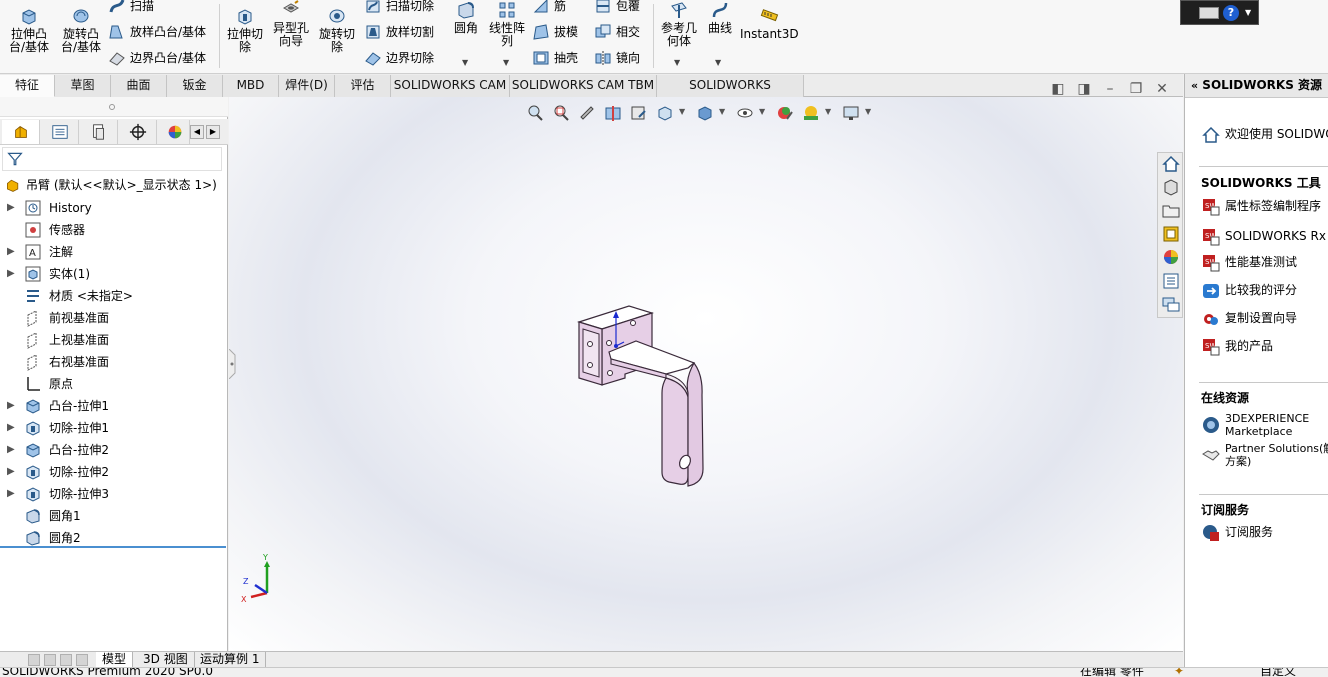  What do you see at coordinates (60, 132) in the screenshot?
I see `tab-property-manager` at bounding box center [60, 132].